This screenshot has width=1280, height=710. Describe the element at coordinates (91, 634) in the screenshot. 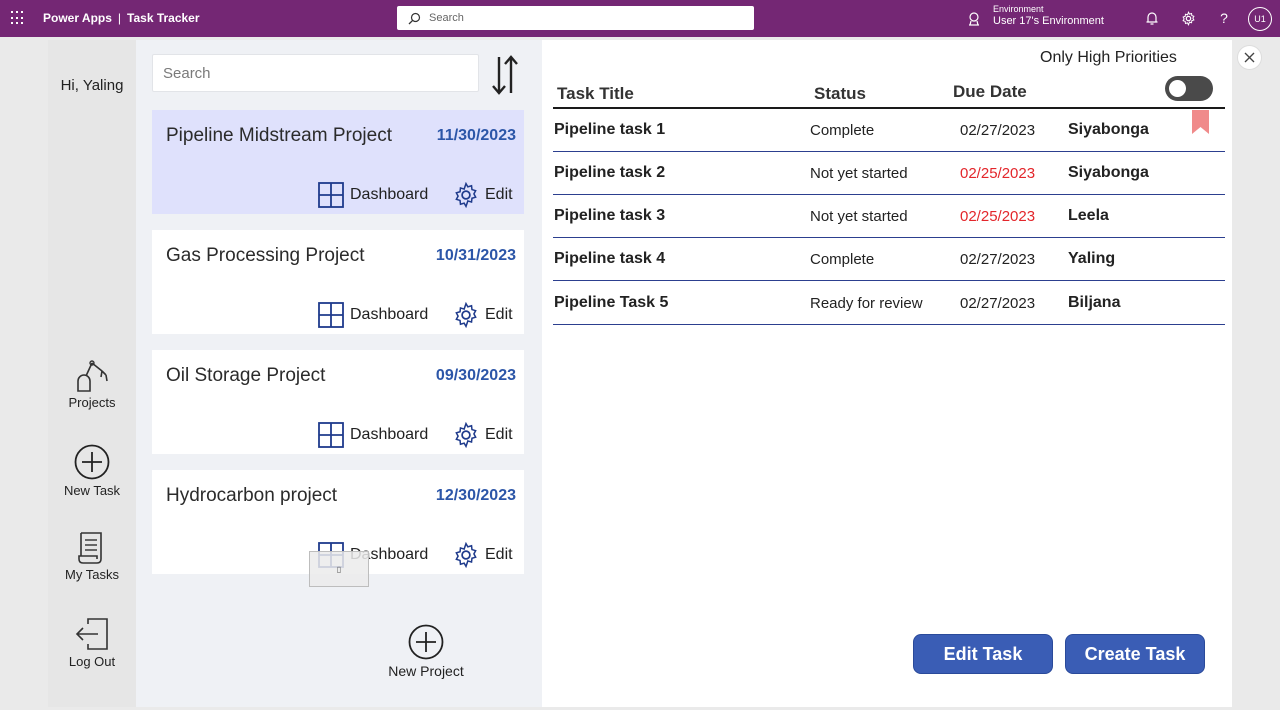

I see `sign-out-icon` at that location.